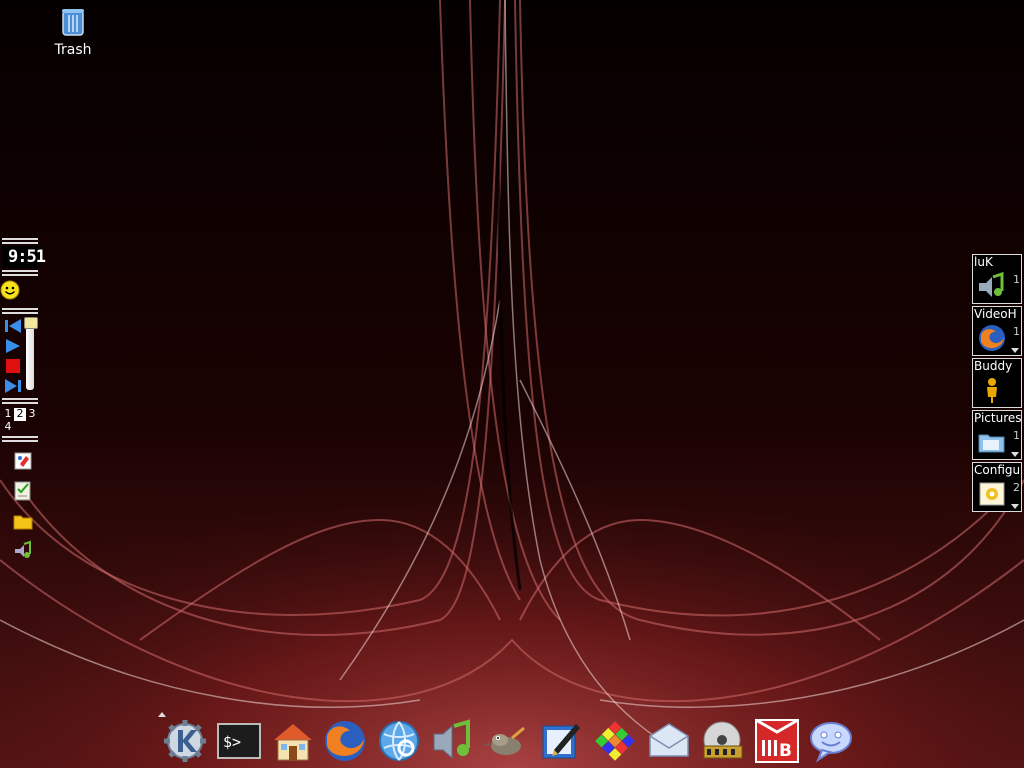 The height and width of the screenshot is (768, 1024). Describe the element at coordinates (162, 714) in the screenshot. I see `chevron-up-icon` at that location.